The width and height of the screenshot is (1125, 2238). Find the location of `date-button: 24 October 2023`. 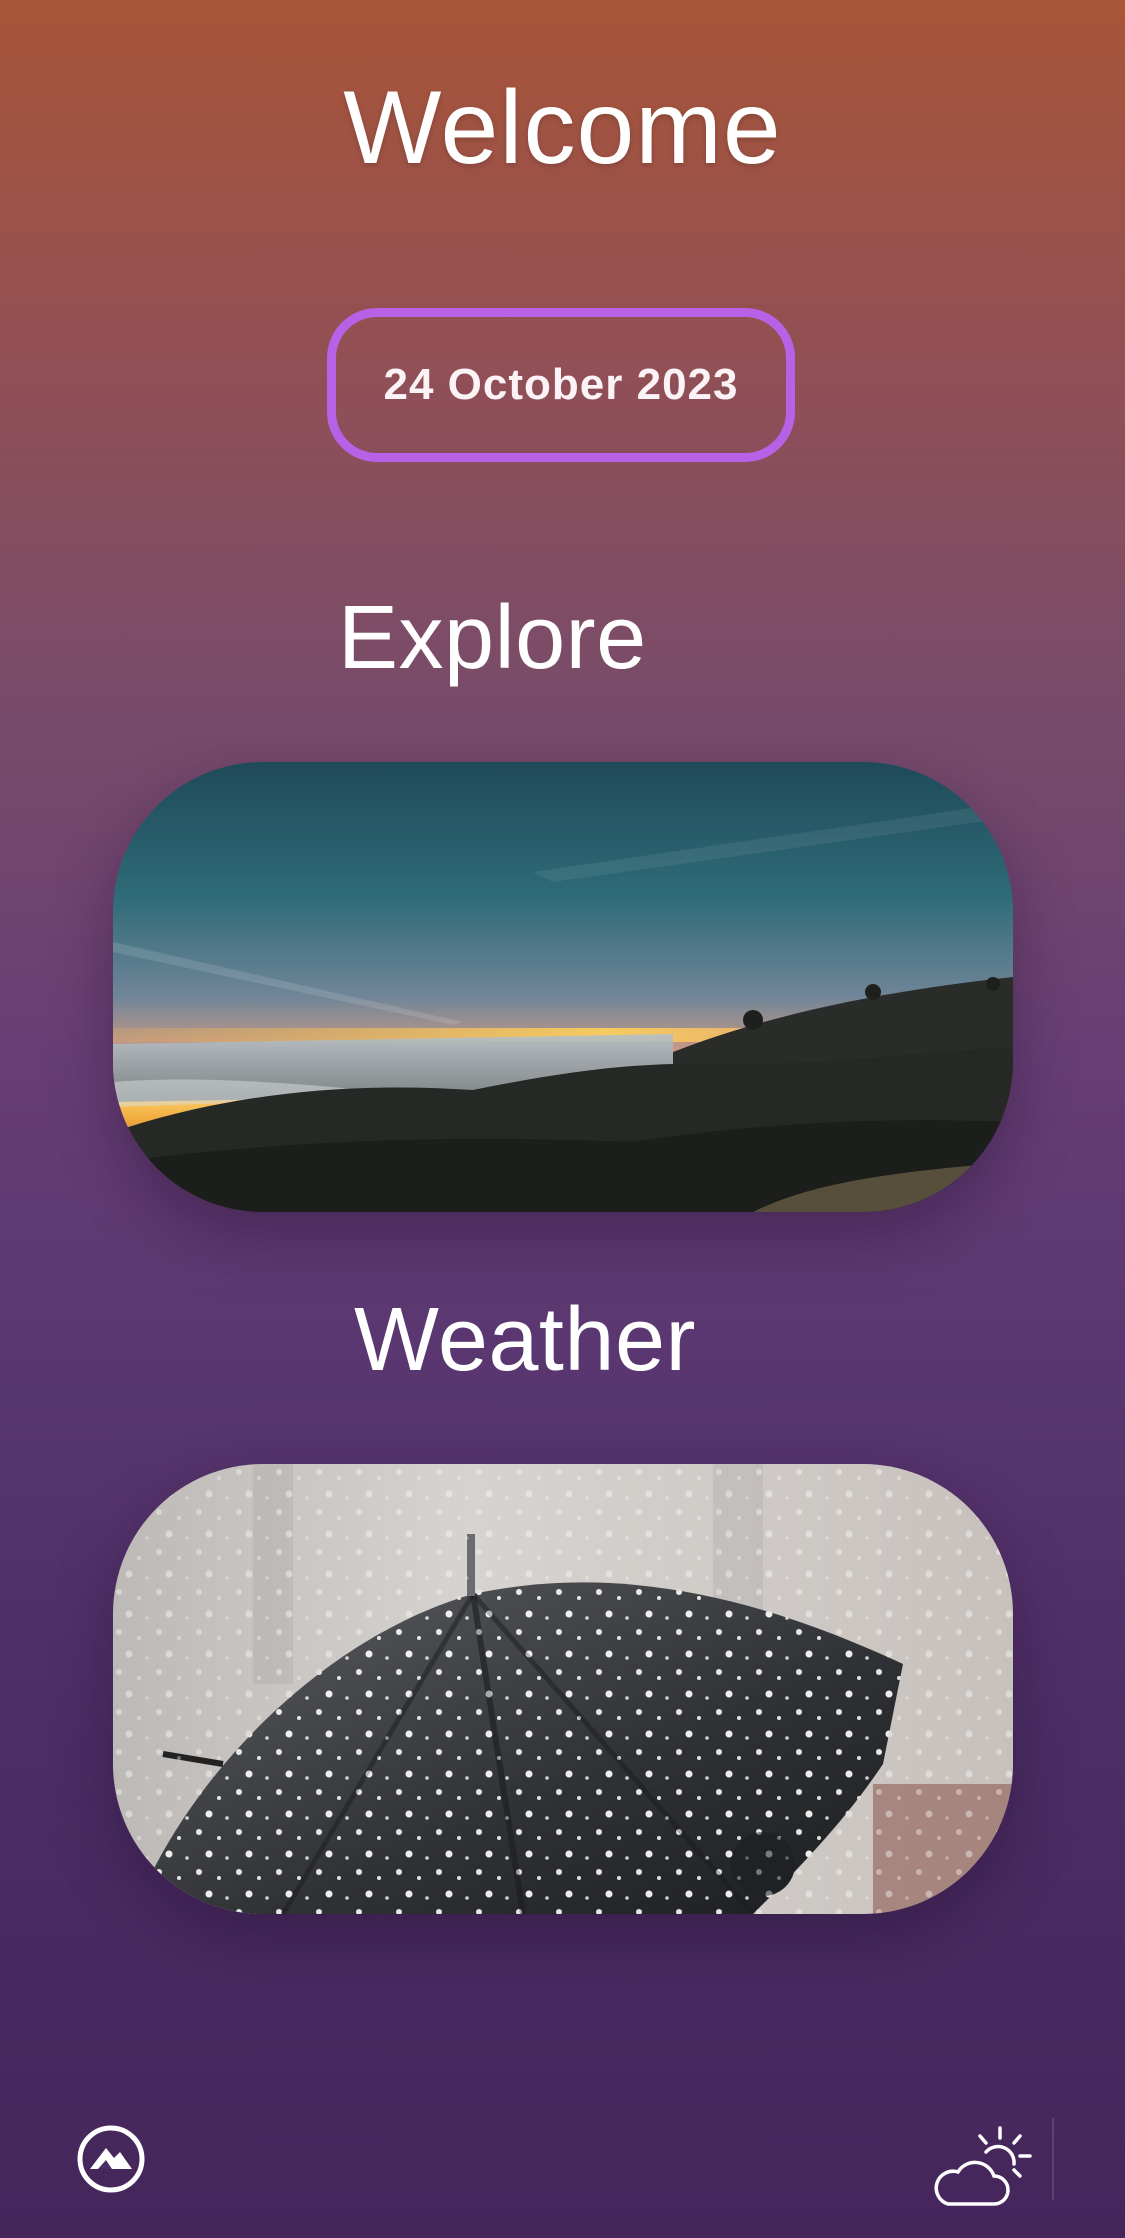

date-button: 24 October 2023 is located at coordinates (561, 385).